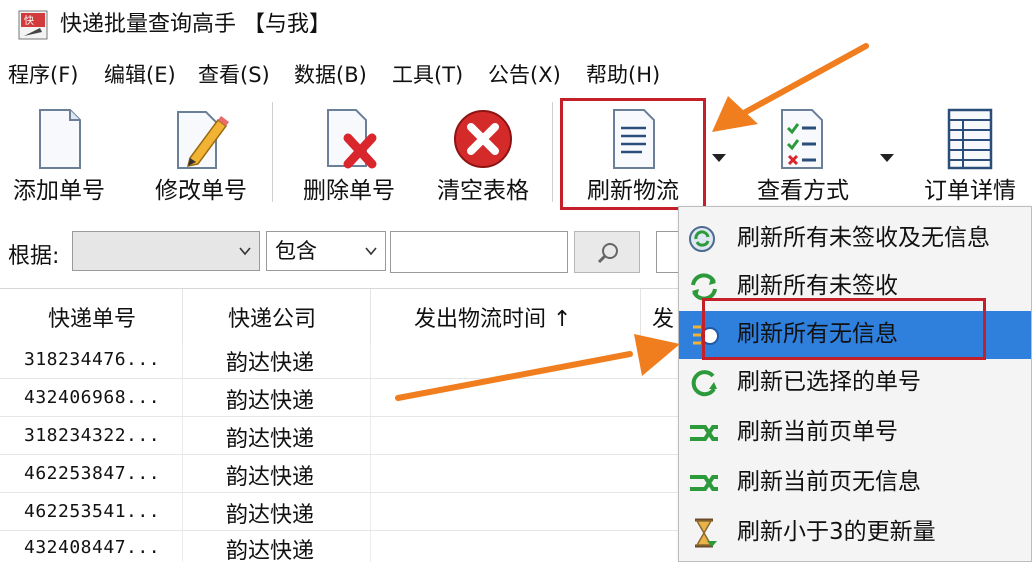 The width and height of the screenshot is (1032, 562). I want to click on clear-x-circle-icon, so click(483, 139).